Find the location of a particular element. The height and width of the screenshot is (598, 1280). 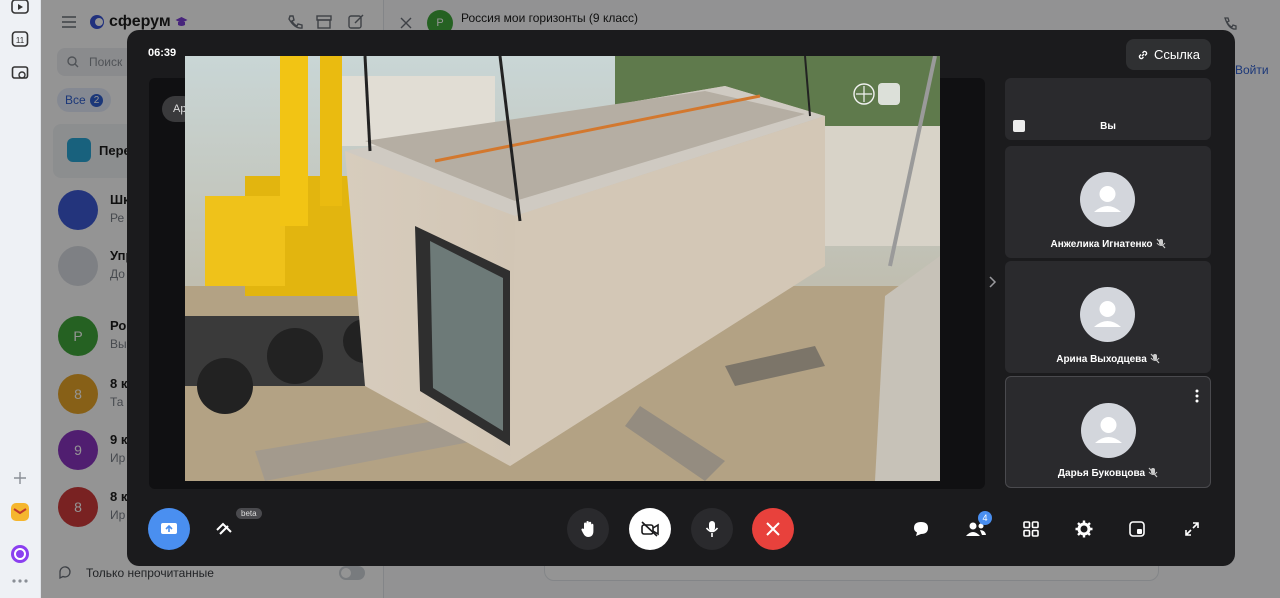

camera-off-icon is located at coordinates (650, 529).